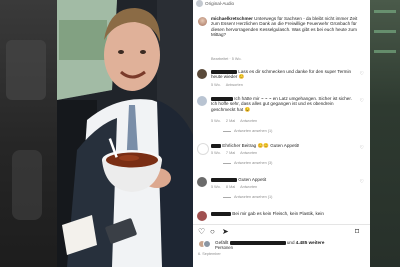 The width and height of the screenshot is (400, 267). I want to click on comment-meta: 5 Wo. Antworten, so click(229, 85).